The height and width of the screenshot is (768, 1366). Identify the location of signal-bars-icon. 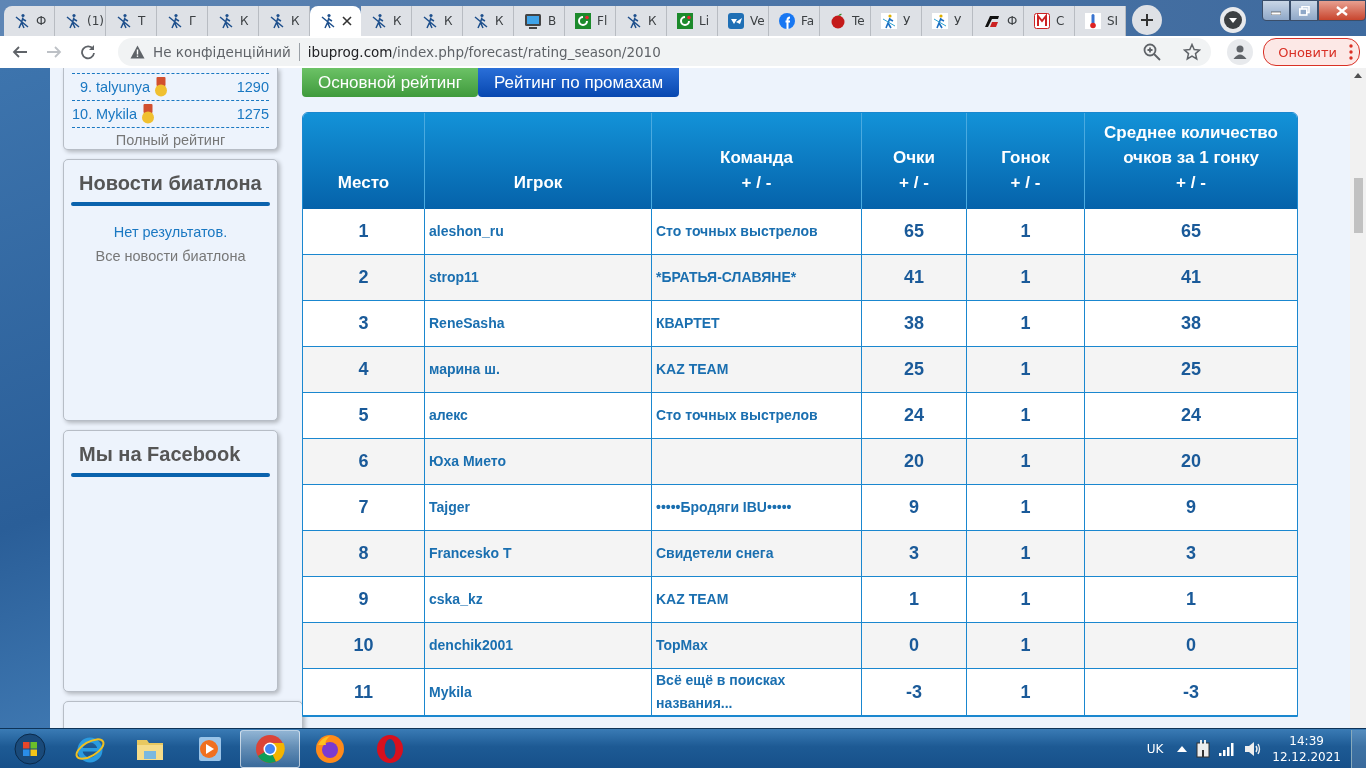
(1227, 748).